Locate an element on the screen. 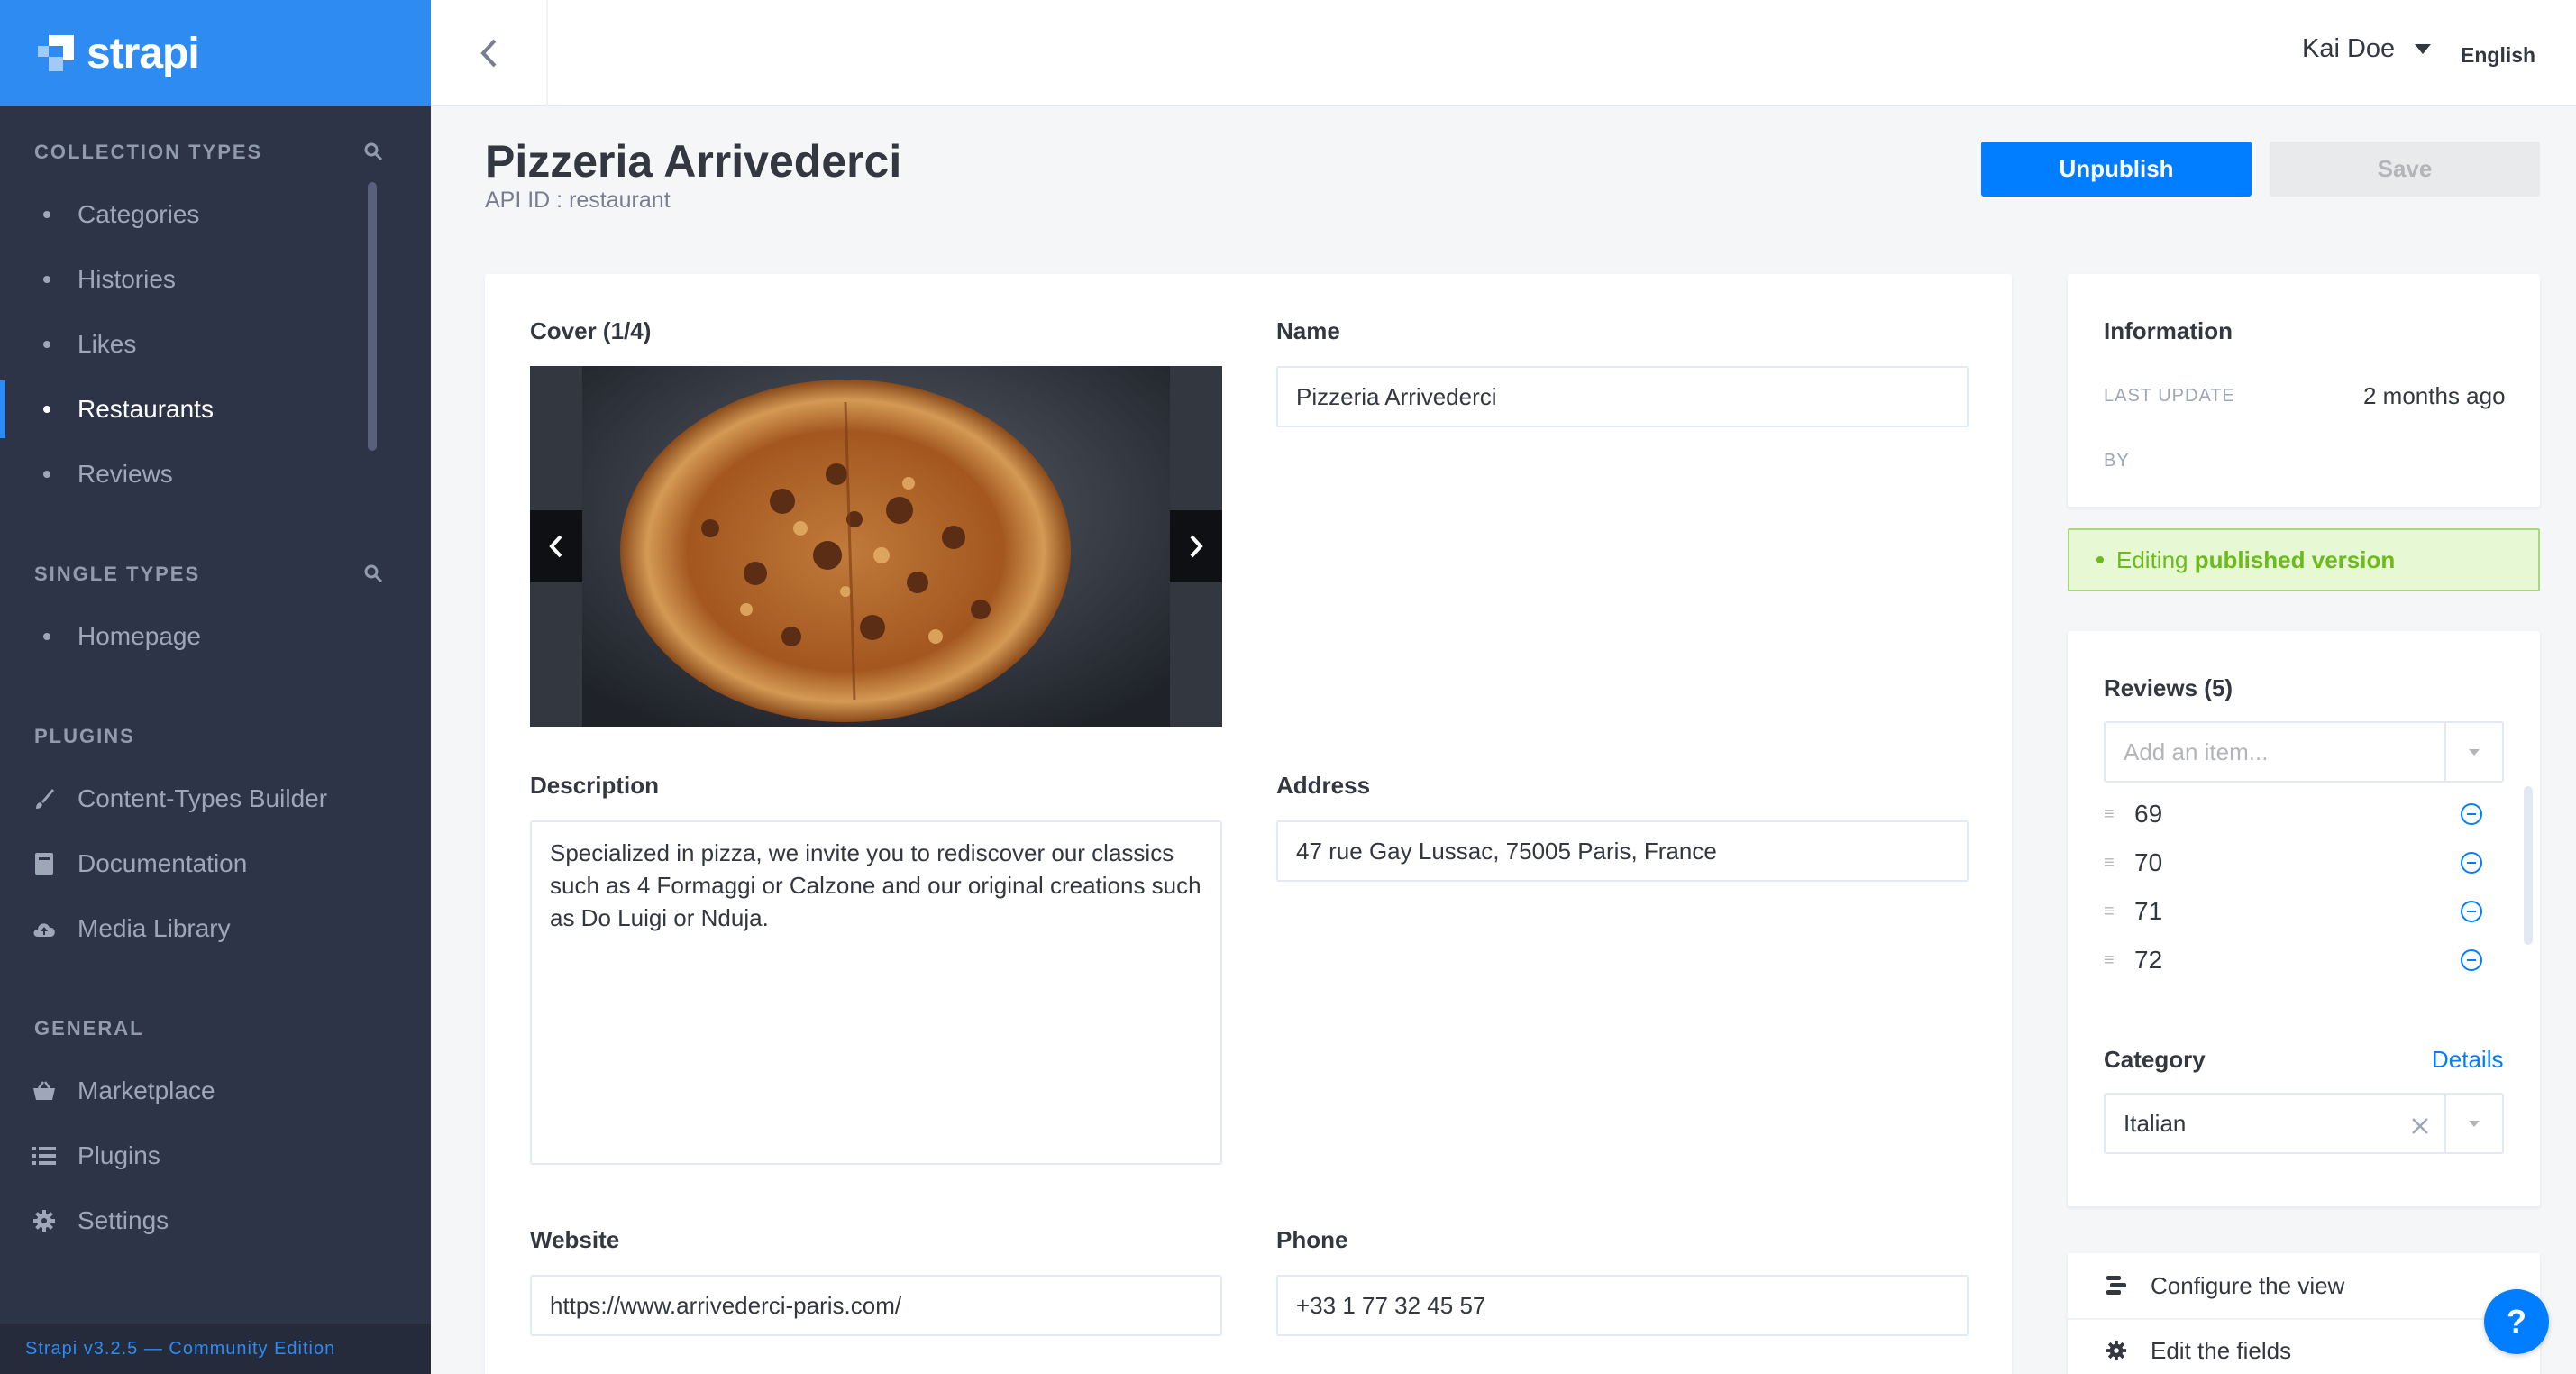 The height and width of the screenshot is (1374, 2576). sidebar-item-settings: Settings is located at coordinates (215, 1221).